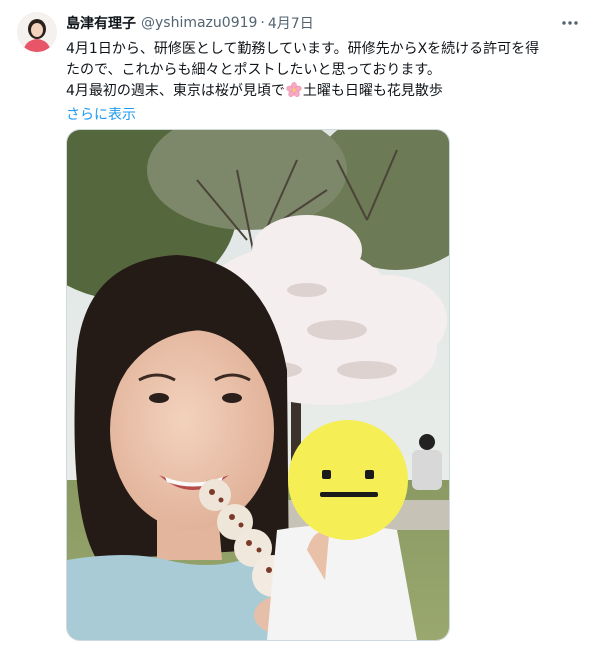 The width and height of the screenshot is (598, 652). What do you see at coordinates (570, 23) in the screenshot?
I see `more-horizontal-icon` at bounding box center [570, 23].